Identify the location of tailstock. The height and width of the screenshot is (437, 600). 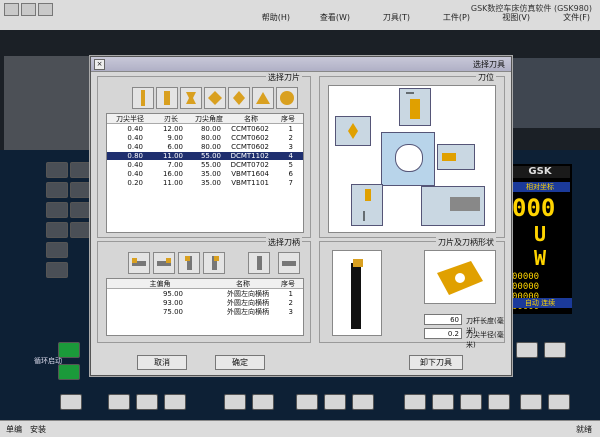
(552, 93).